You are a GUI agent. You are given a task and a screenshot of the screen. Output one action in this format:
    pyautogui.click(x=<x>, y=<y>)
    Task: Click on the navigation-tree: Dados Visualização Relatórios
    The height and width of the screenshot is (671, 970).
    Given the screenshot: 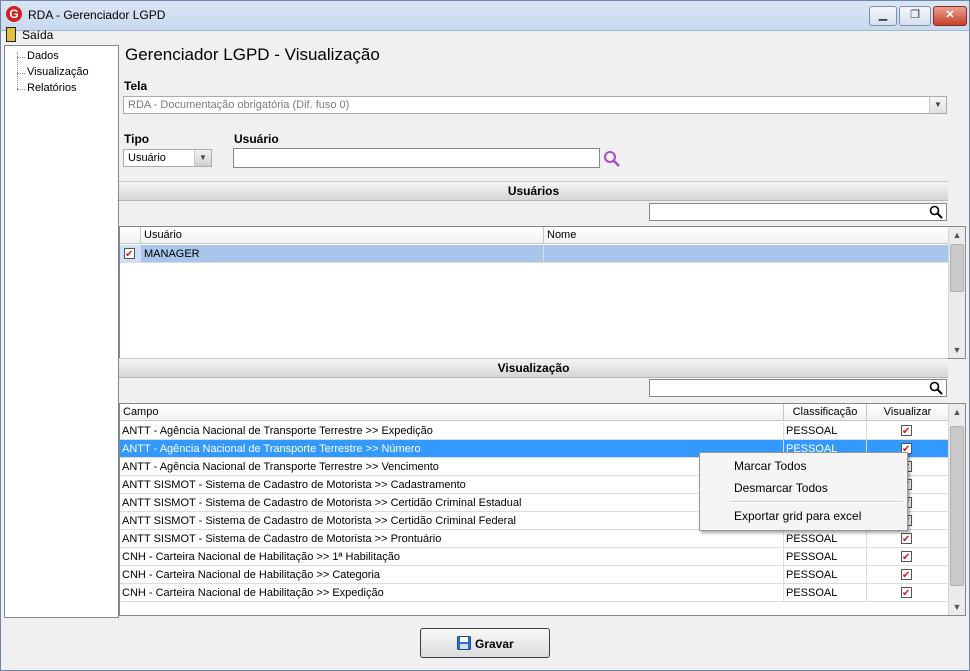 What is the action you would take?
    pyautogui.click(x=61, y=331)
    